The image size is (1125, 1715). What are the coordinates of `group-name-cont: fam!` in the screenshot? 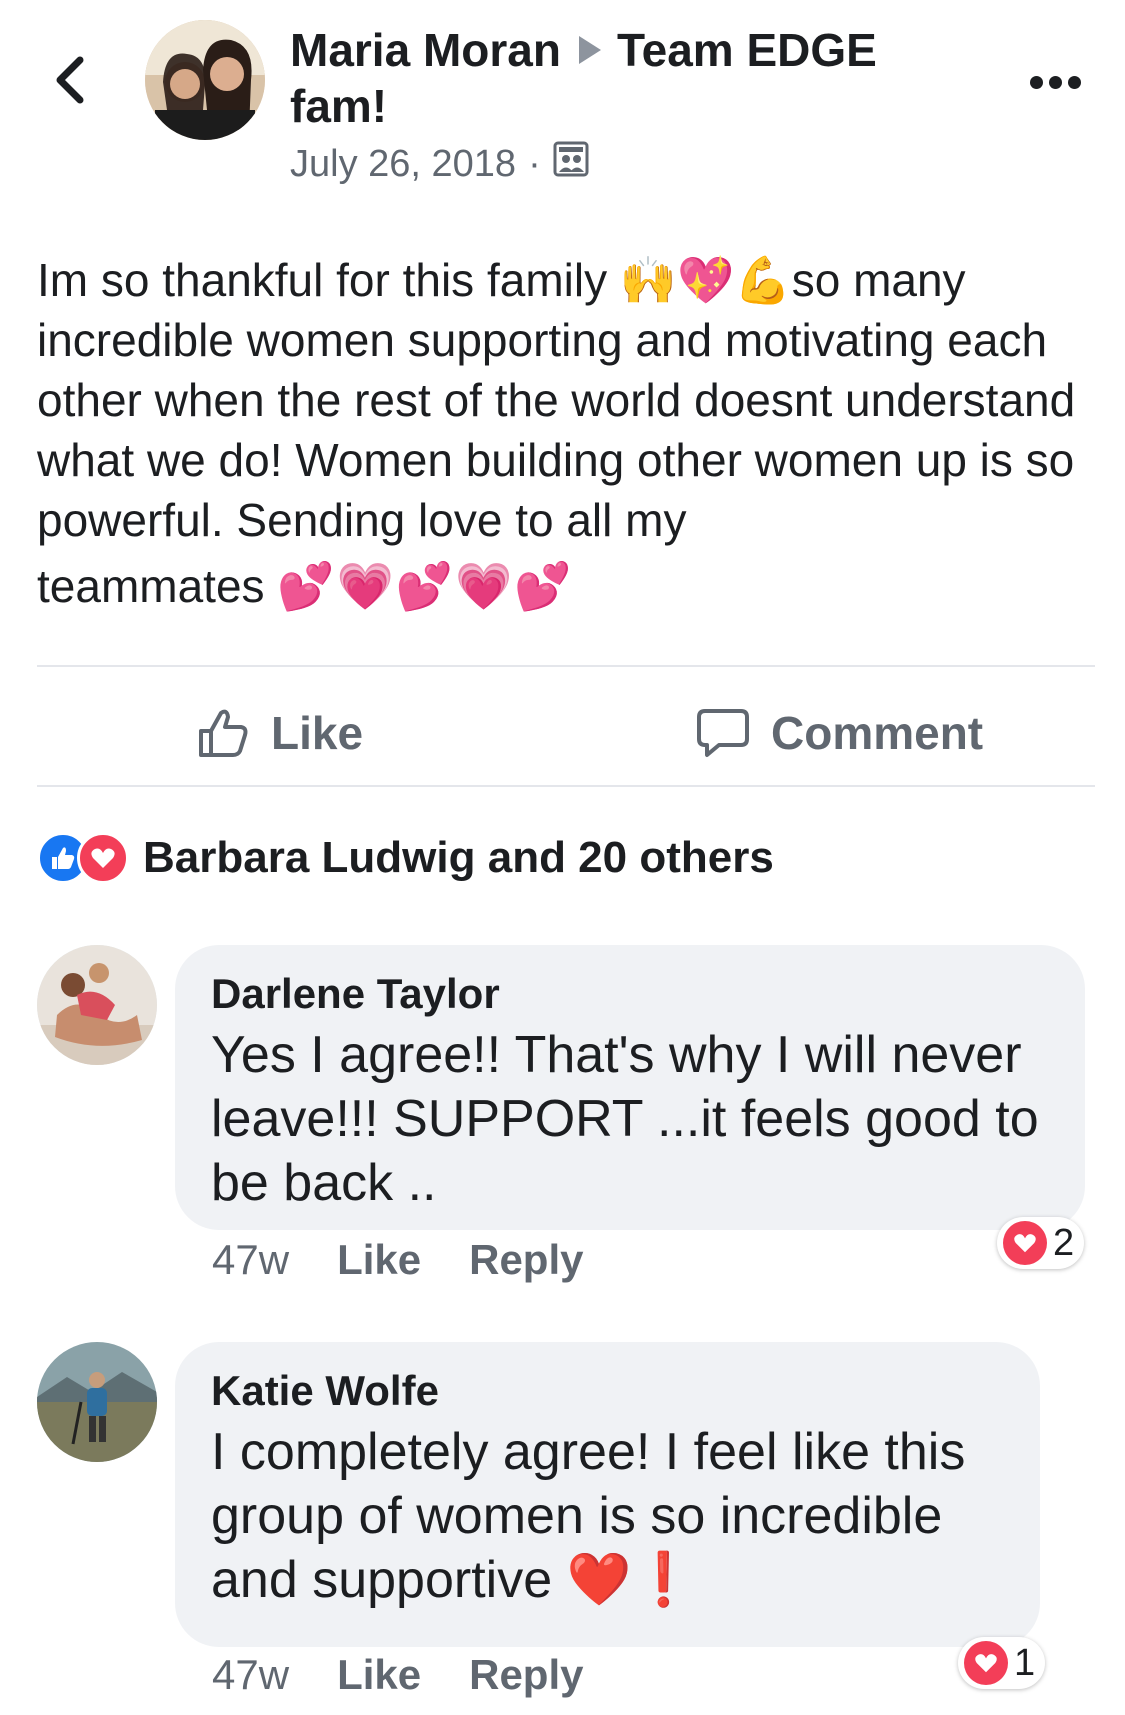 It's located at (338, 106).